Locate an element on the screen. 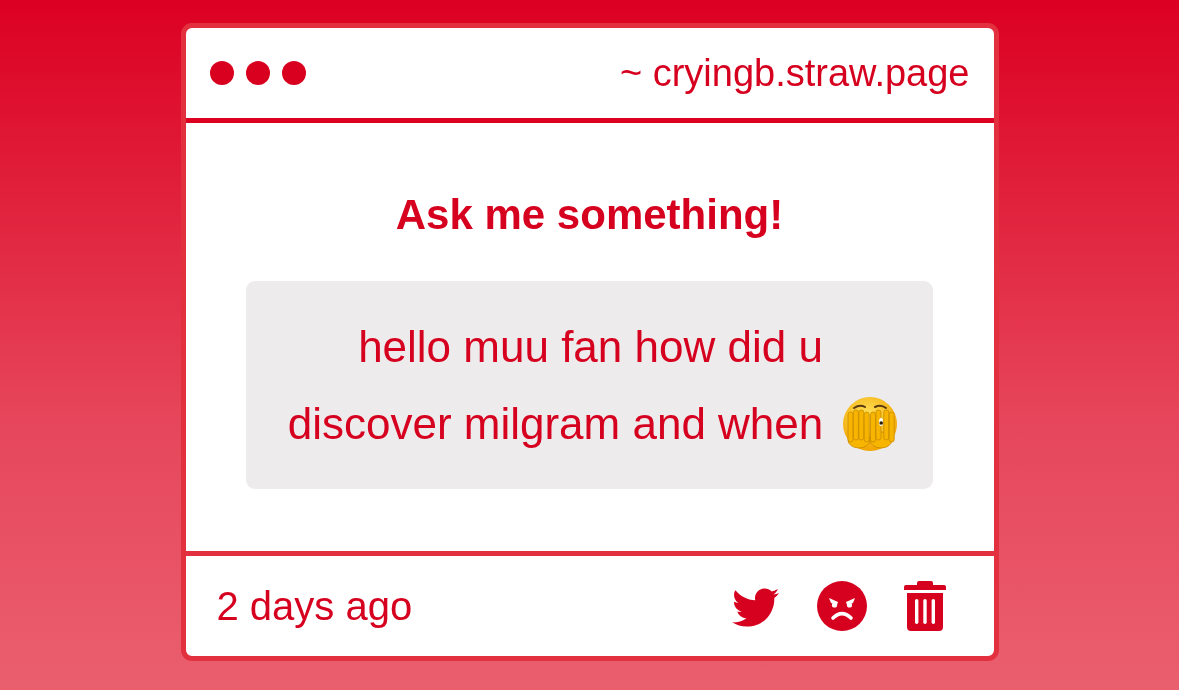 The width and height of the screenshot is (1179, 690). heading: Ask me something! is located at coordinates (589, 215).